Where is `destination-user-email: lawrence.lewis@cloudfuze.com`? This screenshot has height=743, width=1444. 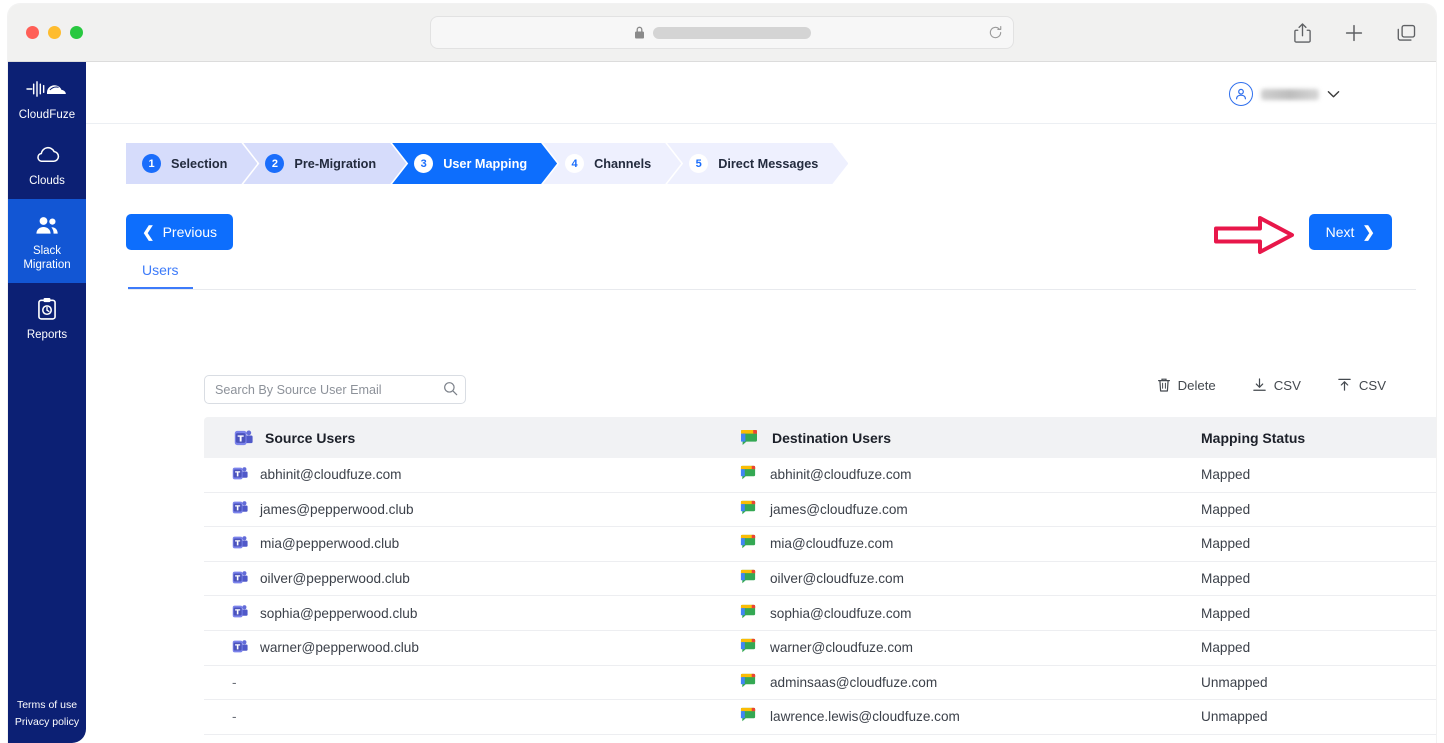 destination-user-email: lawrence.lewis@cloudfuze.com is located at coordinates (865, 717).